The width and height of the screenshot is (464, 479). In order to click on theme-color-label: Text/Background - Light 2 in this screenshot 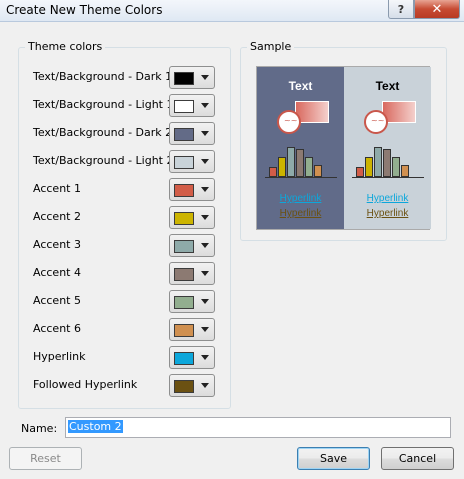, I will do `click(103, 160)`.